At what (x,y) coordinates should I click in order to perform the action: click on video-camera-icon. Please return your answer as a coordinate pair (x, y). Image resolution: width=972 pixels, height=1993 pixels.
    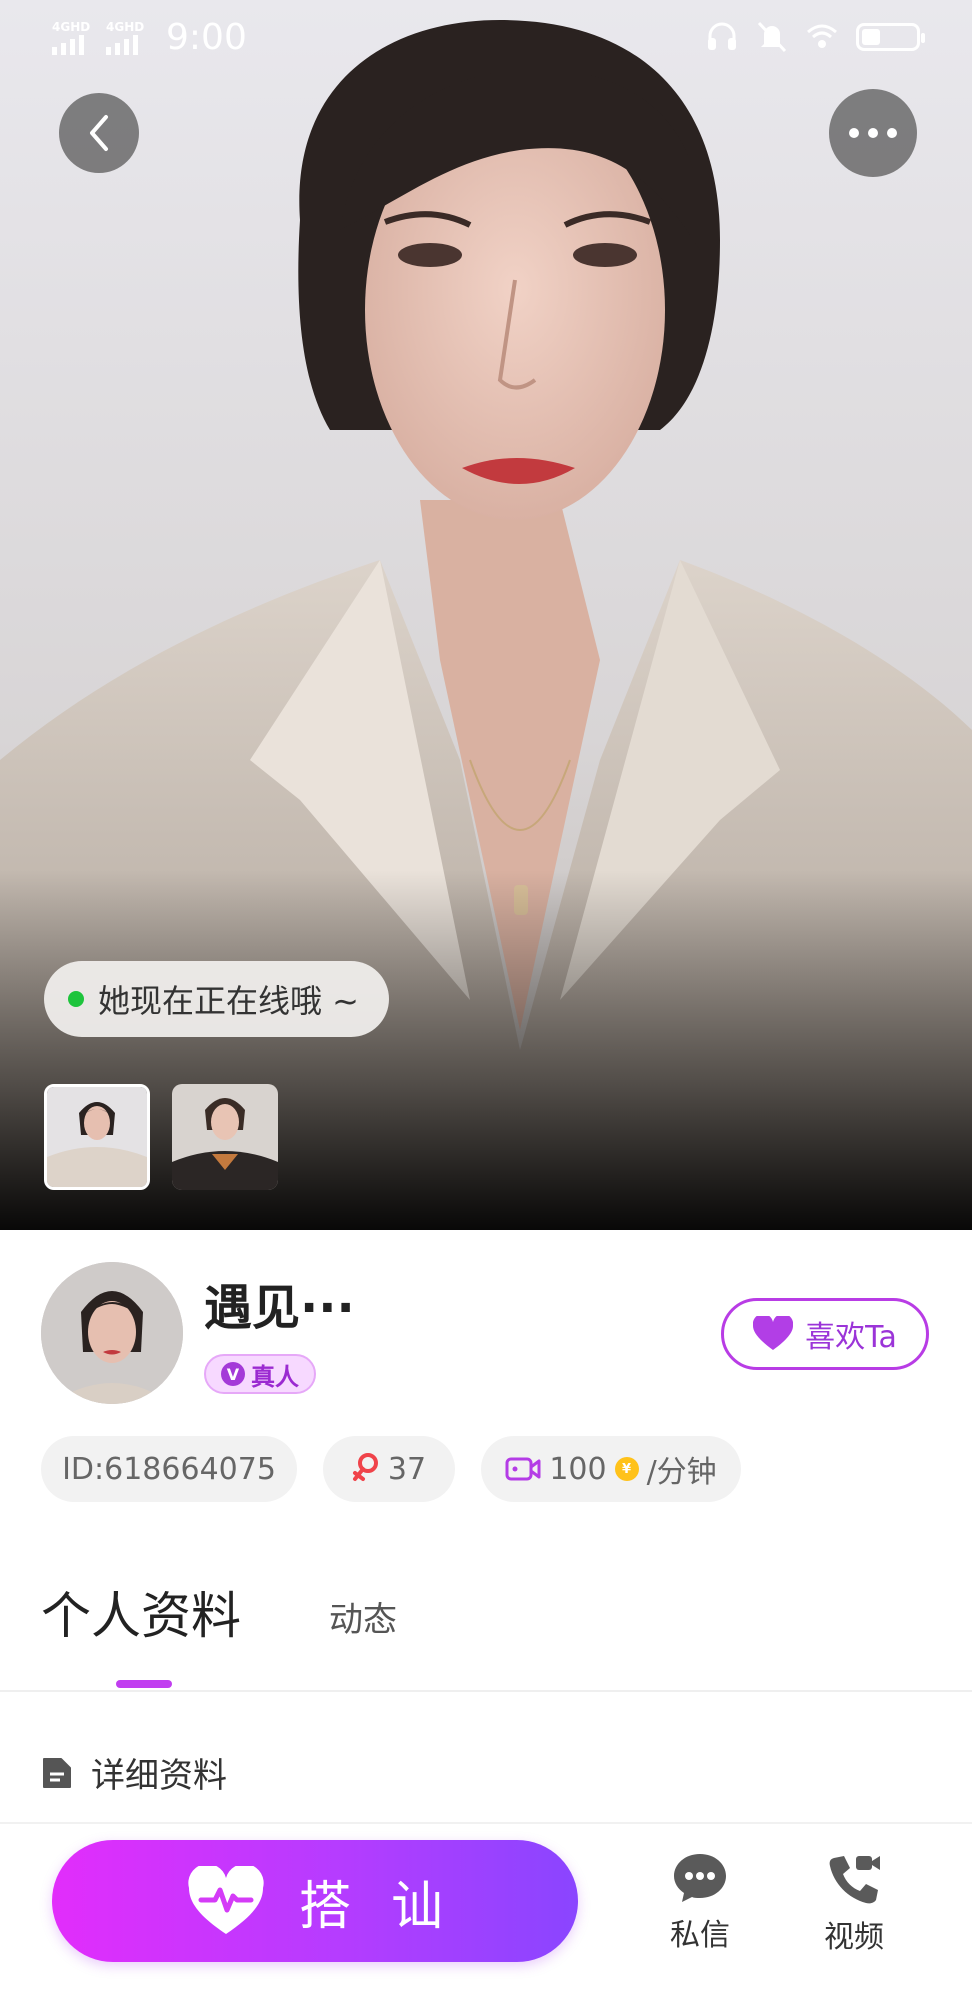
    Looking at the image, I should click on (523, 1469).